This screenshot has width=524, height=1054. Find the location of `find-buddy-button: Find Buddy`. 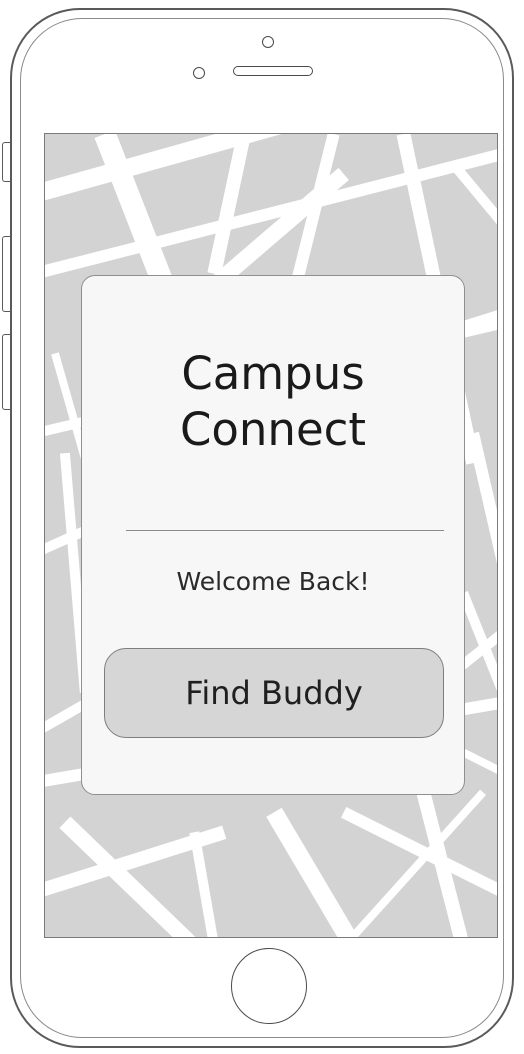

find-buddy-button: Find Buddy is located at coordinates (274, 693).